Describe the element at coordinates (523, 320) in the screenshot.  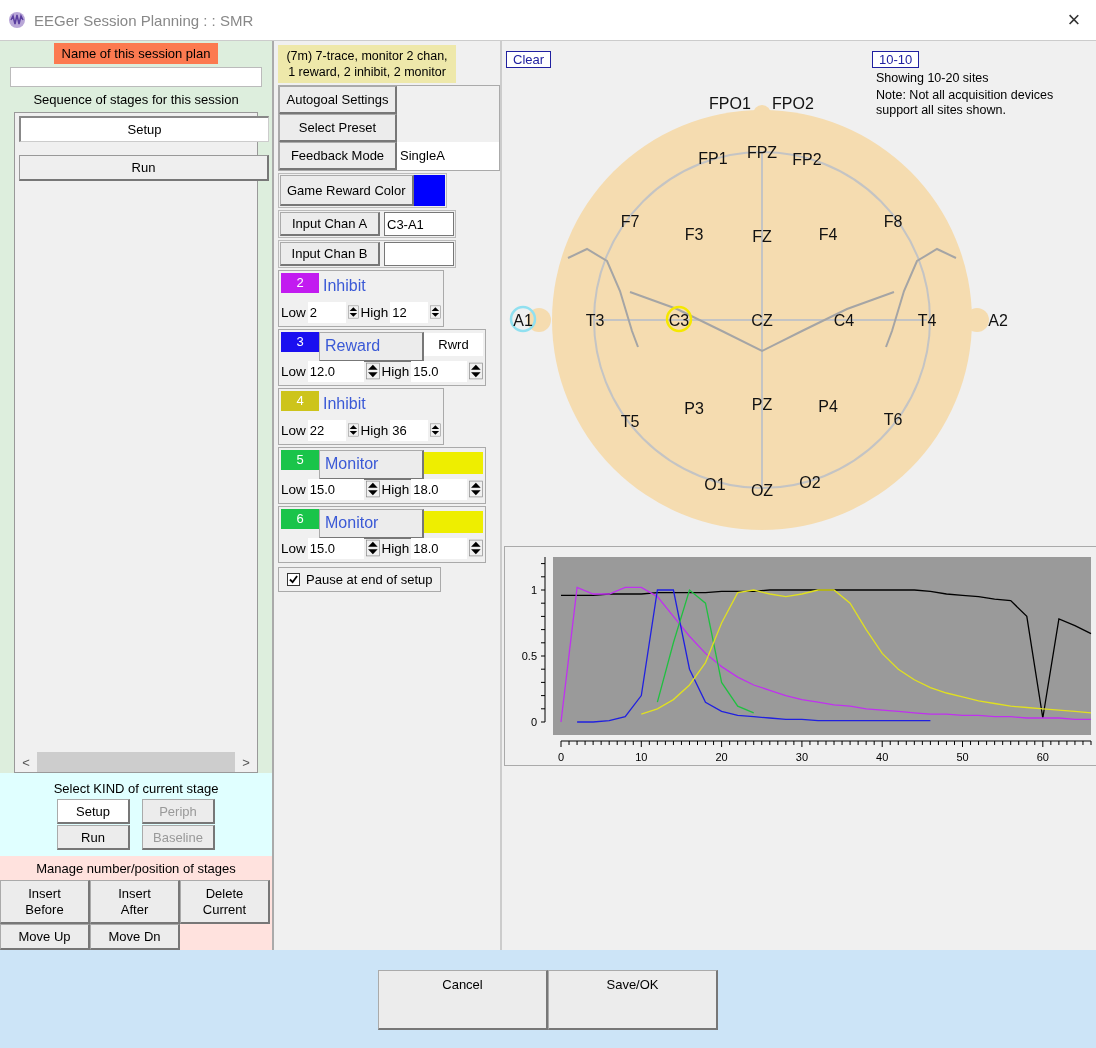
I see `electrode-site: A1` at that location.